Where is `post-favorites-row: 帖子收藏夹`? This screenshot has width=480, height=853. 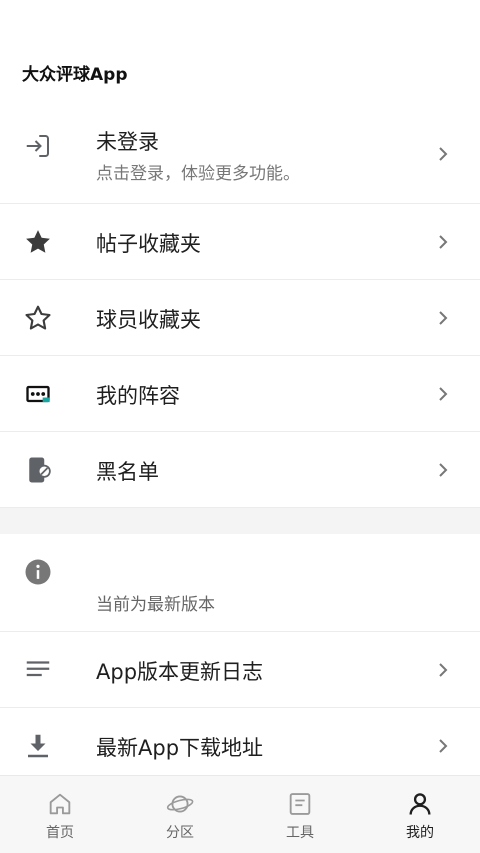 post-favorites-row: 帖子收藏夹 is located at coordinates (240, 242).